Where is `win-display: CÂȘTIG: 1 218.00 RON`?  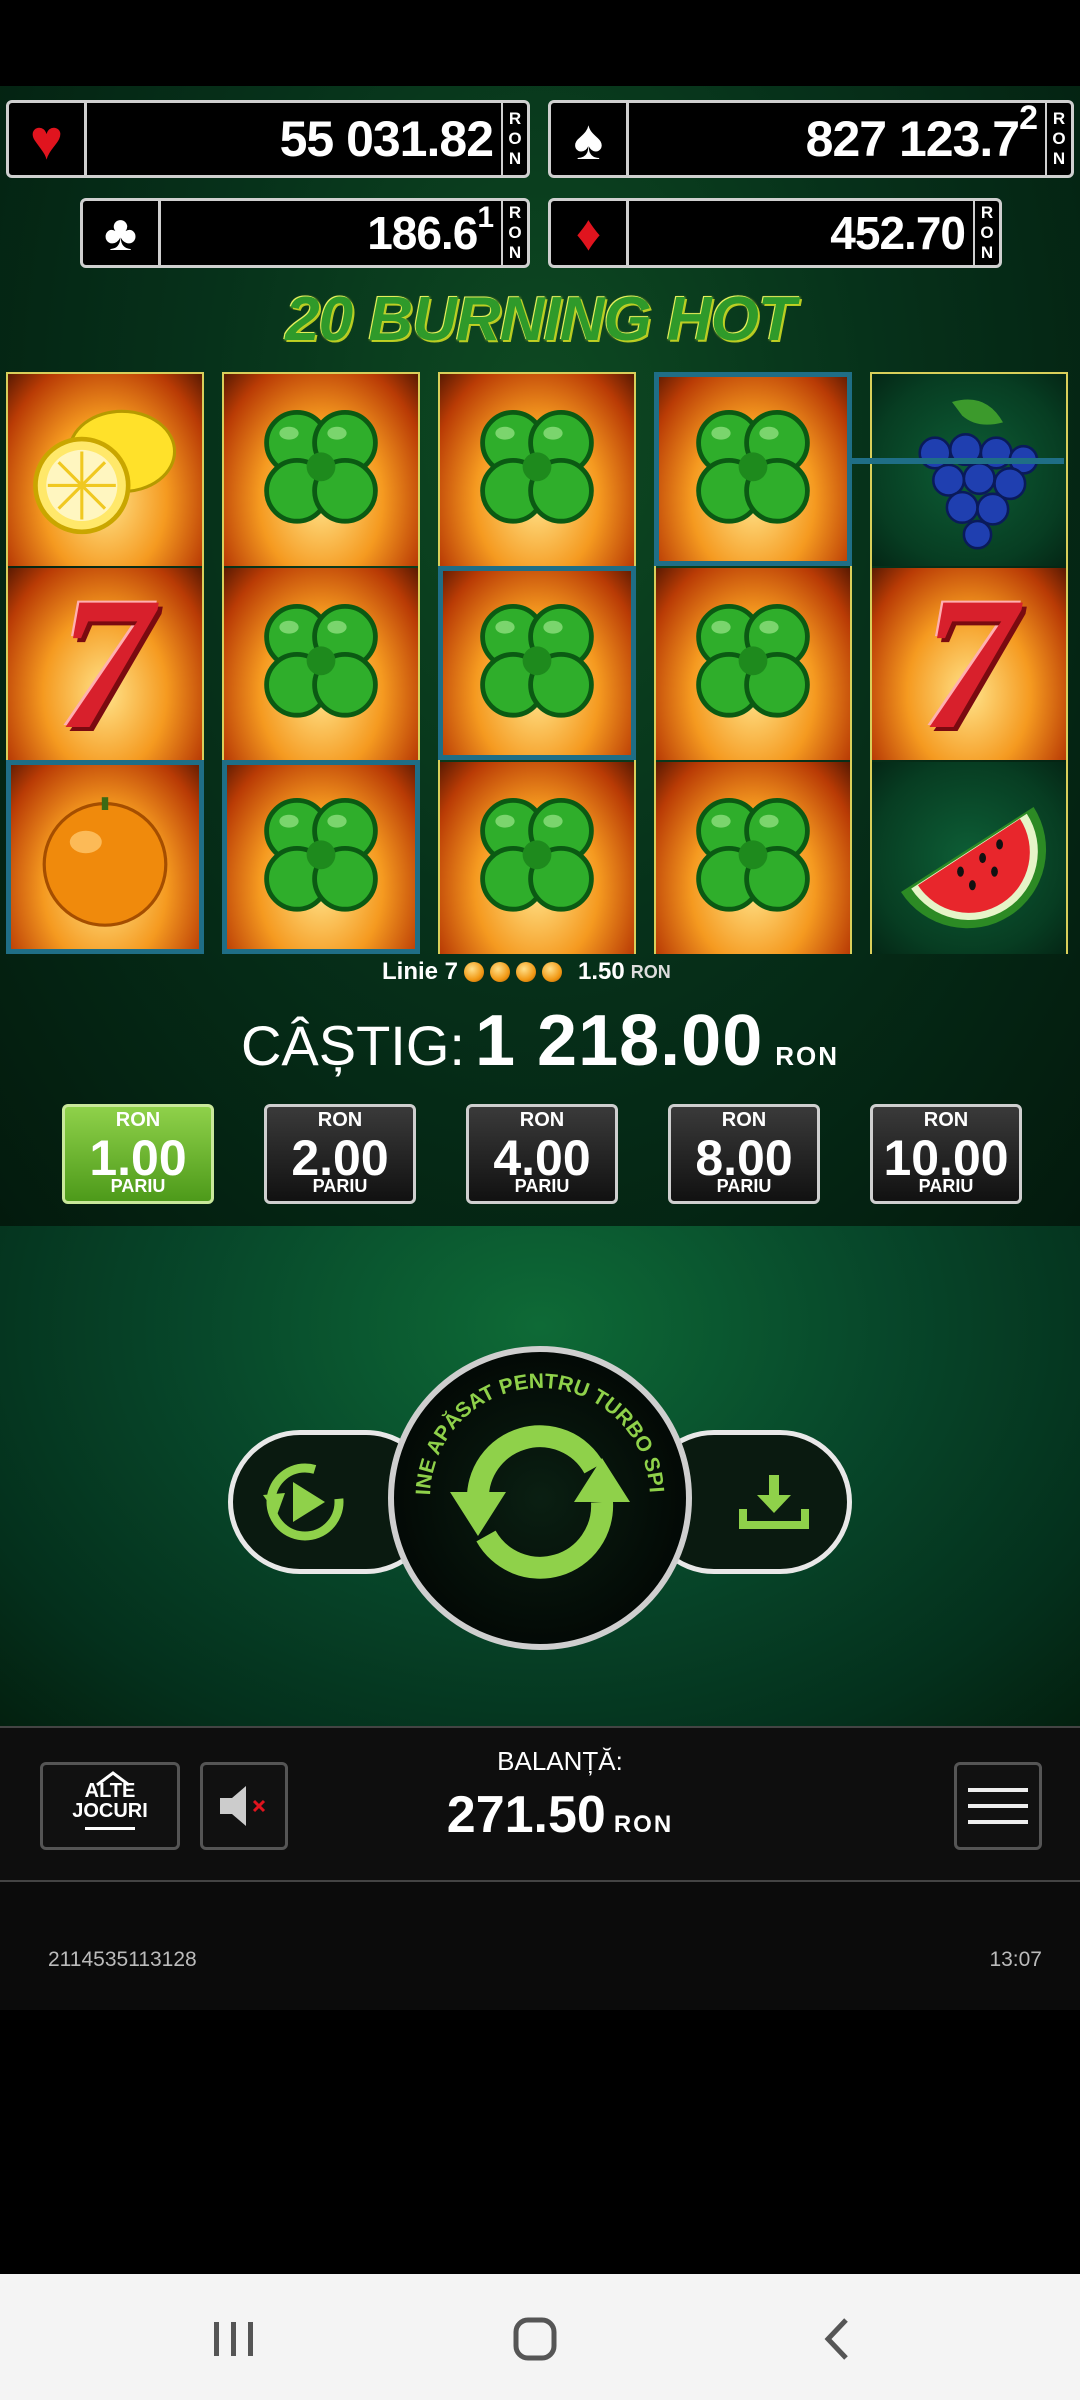
win-display: CÂȘTIG: 1 218.00 RON is located at coordinates (540, 1041).